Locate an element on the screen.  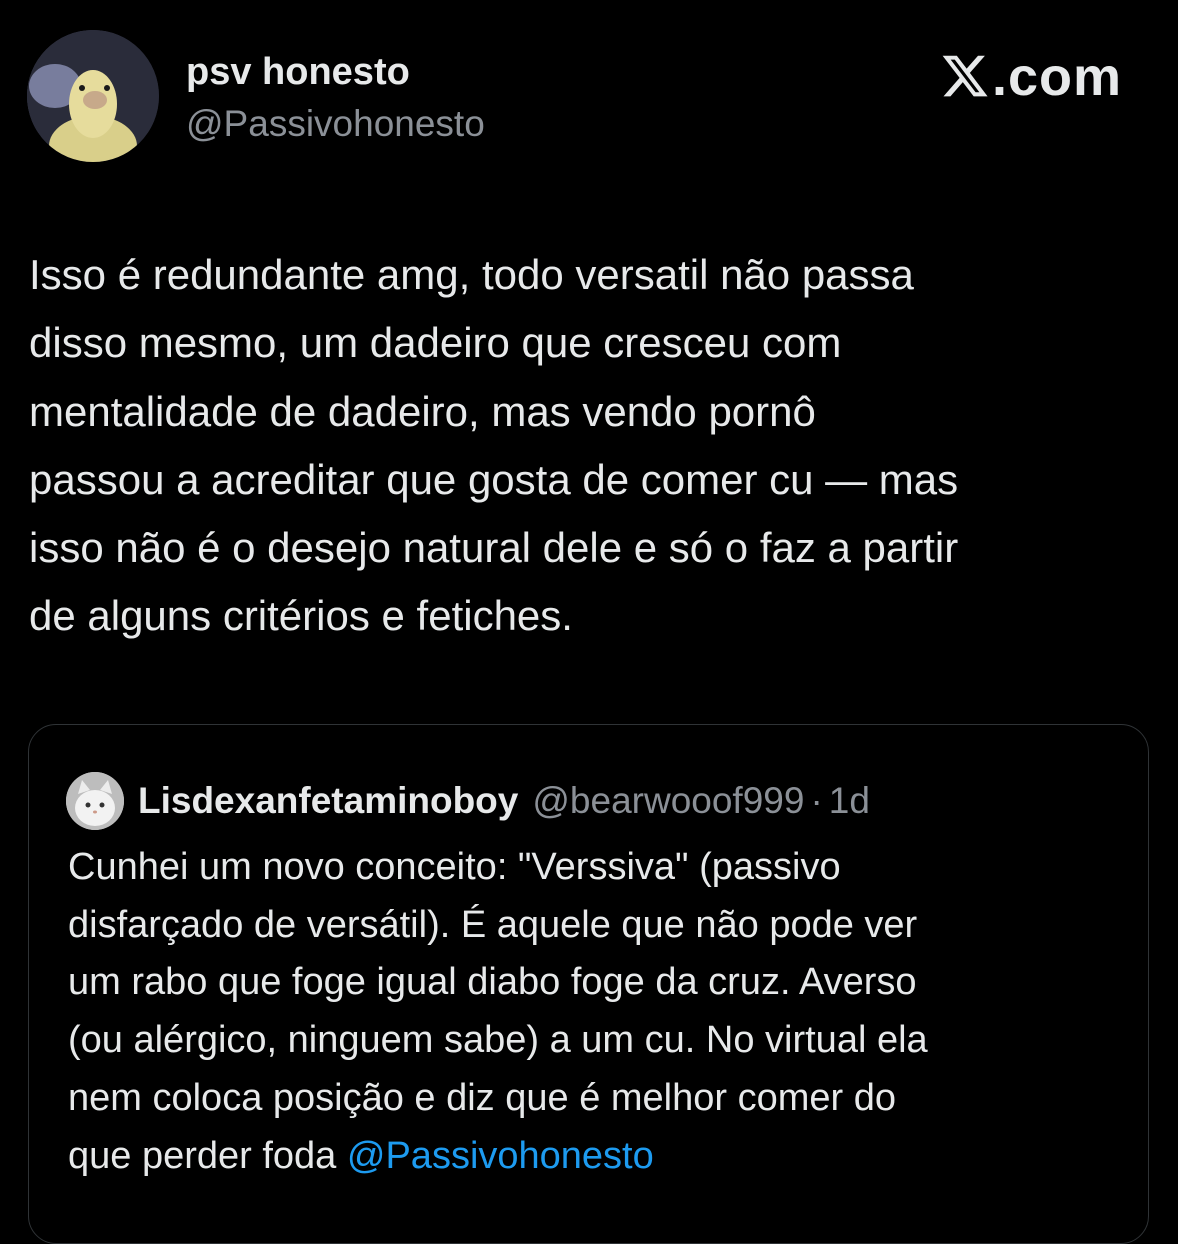
cat-photo-avatar-icon is located at coordinates (95, 801).